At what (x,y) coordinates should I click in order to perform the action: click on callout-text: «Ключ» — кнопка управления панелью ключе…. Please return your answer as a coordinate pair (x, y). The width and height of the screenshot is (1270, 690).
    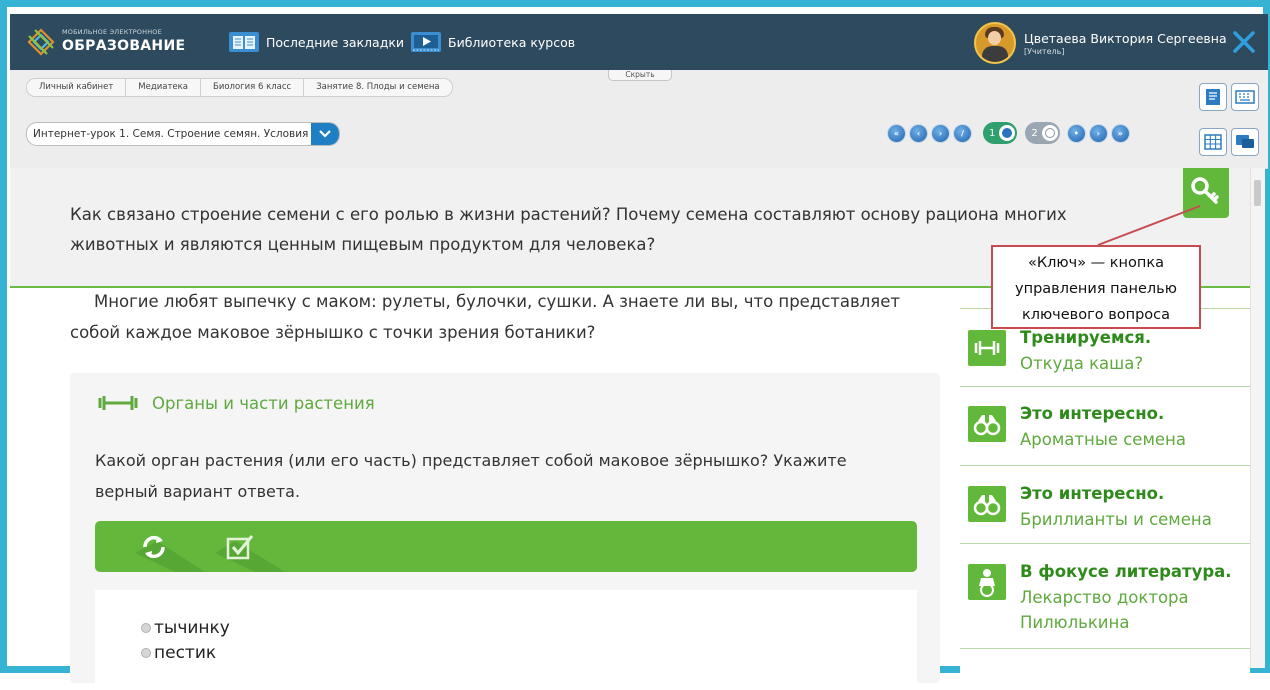
    Looking at the image, I should click on (1096, 289).